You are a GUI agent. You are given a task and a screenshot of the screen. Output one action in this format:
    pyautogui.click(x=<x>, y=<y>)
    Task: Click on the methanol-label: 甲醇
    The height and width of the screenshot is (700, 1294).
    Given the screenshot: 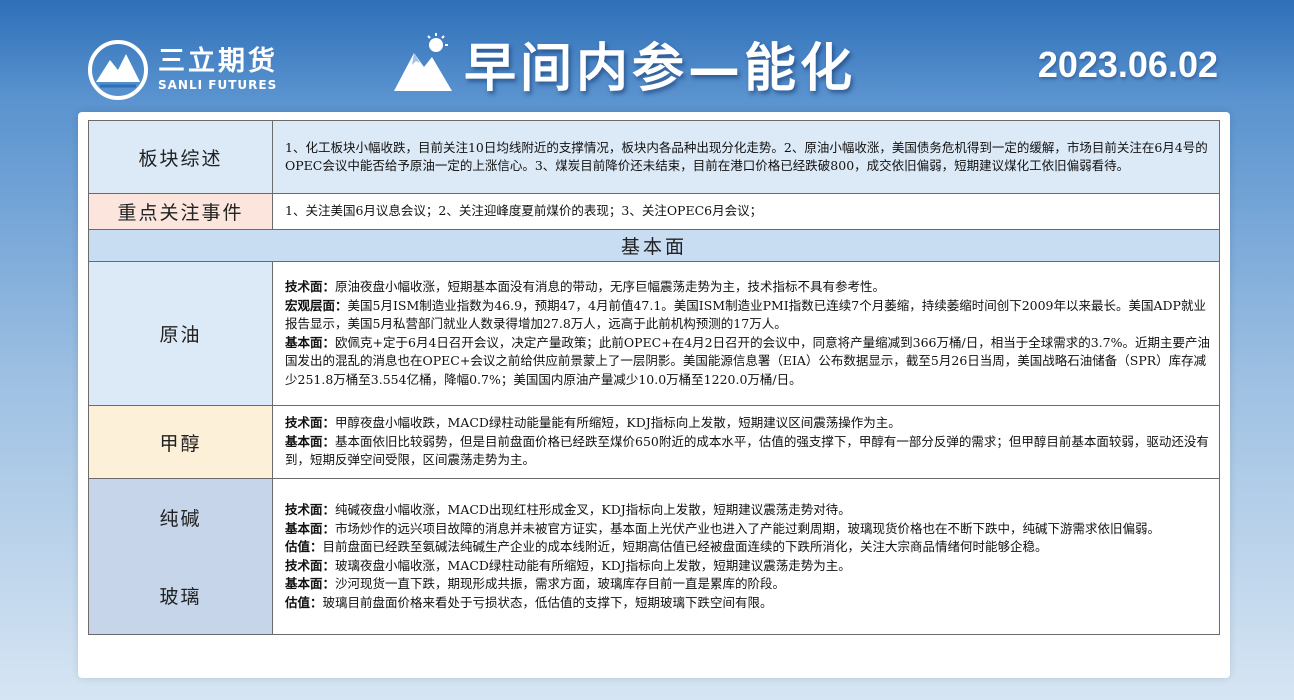 What is the action you would take?
    pyautogui.click(x=180, y=442)
    